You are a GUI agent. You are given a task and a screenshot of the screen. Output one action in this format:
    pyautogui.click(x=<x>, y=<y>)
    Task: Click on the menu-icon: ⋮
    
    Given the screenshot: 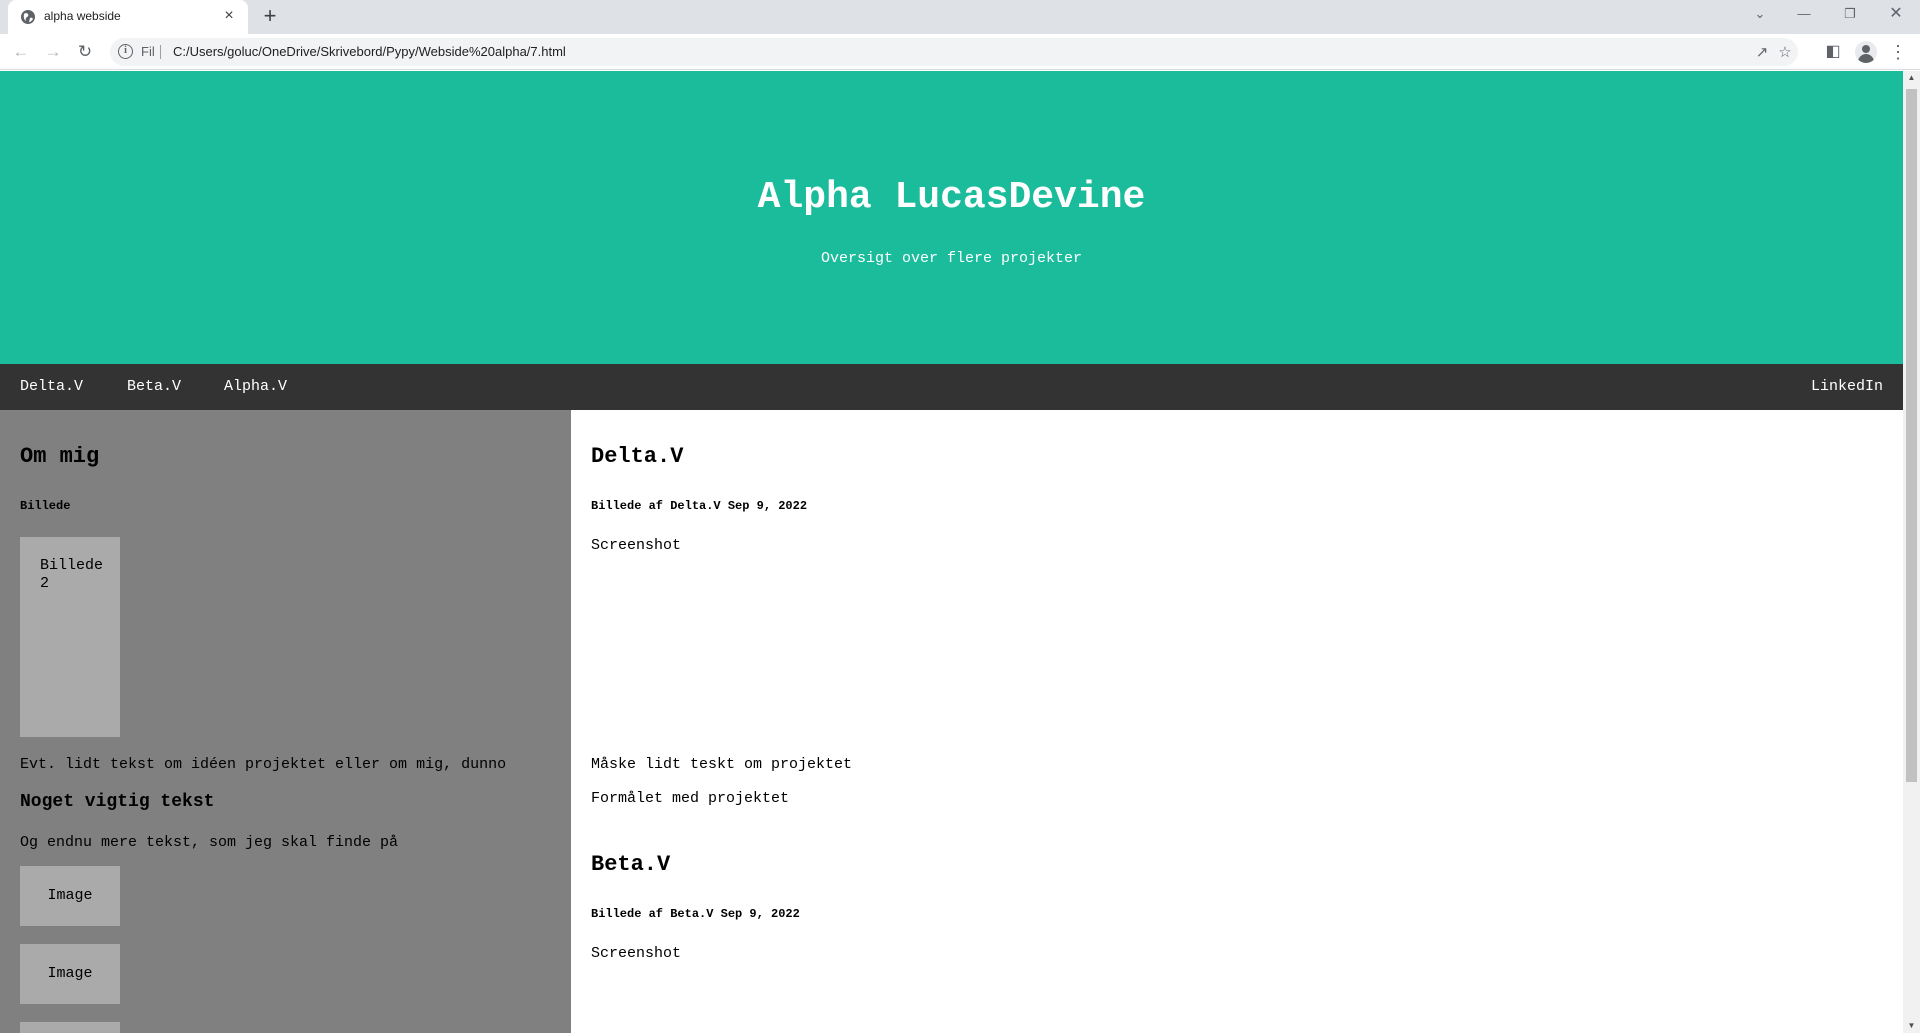 What is the action you would take?
    pyautogui.click(x=1898, y=52)
    